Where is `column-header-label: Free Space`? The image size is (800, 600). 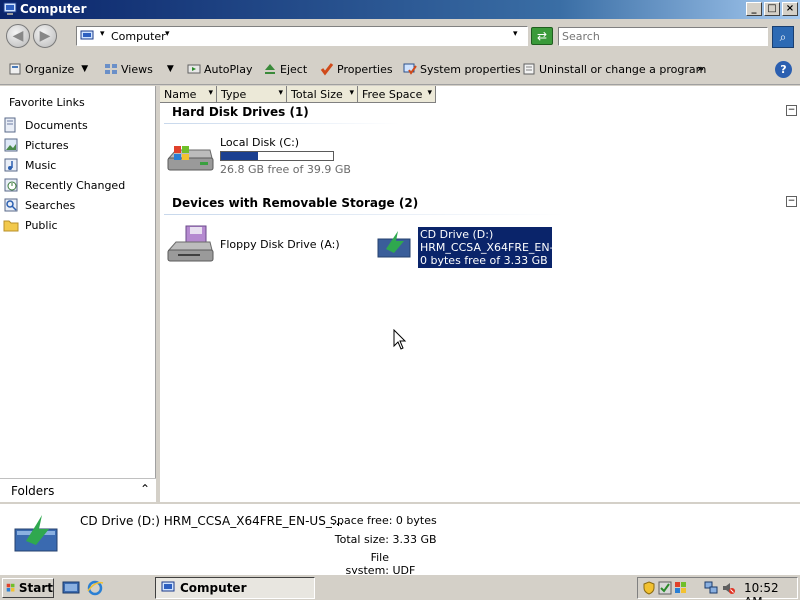
column-header-label: Free Space is located at coordinates (392, 94).